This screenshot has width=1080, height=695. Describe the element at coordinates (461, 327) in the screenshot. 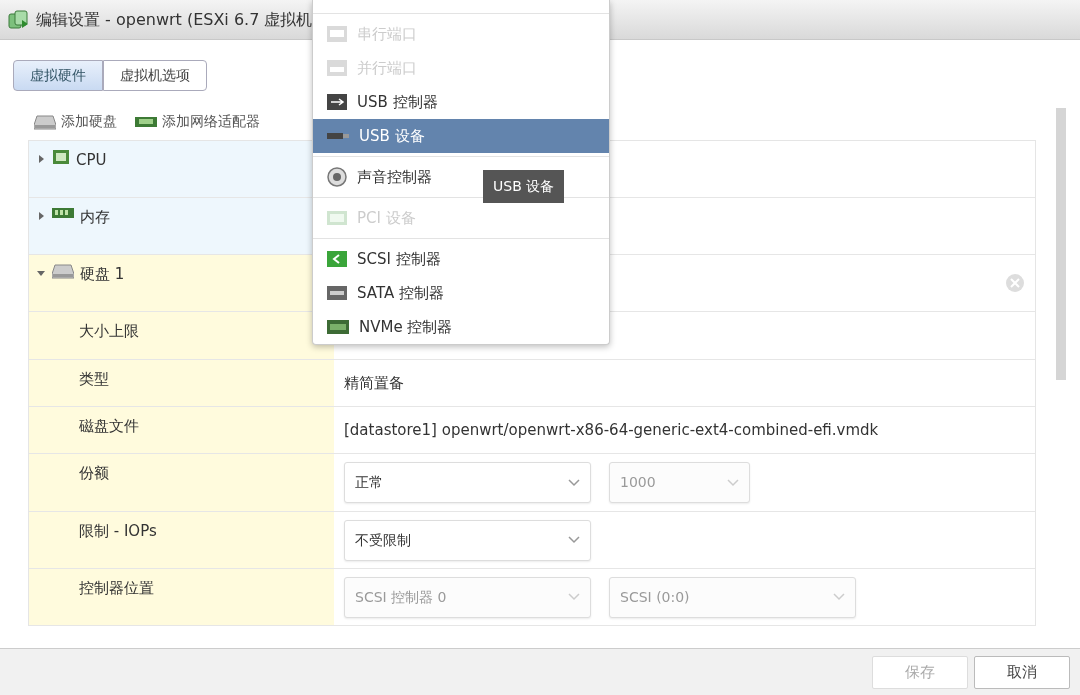

I see `menu-item: NVMe 控制器` at that location.